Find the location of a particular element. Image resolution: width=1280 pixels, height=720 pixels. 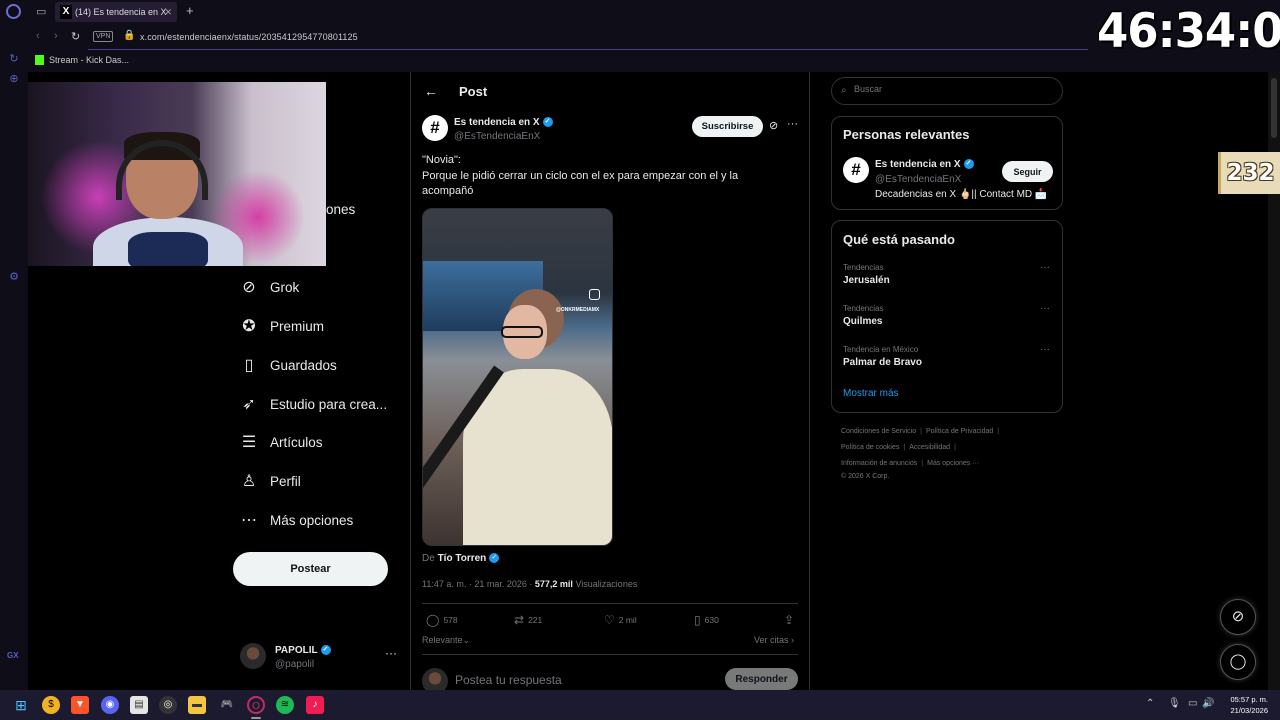

like-action: ♡ 2 mil is located at coordinates (620, 620).